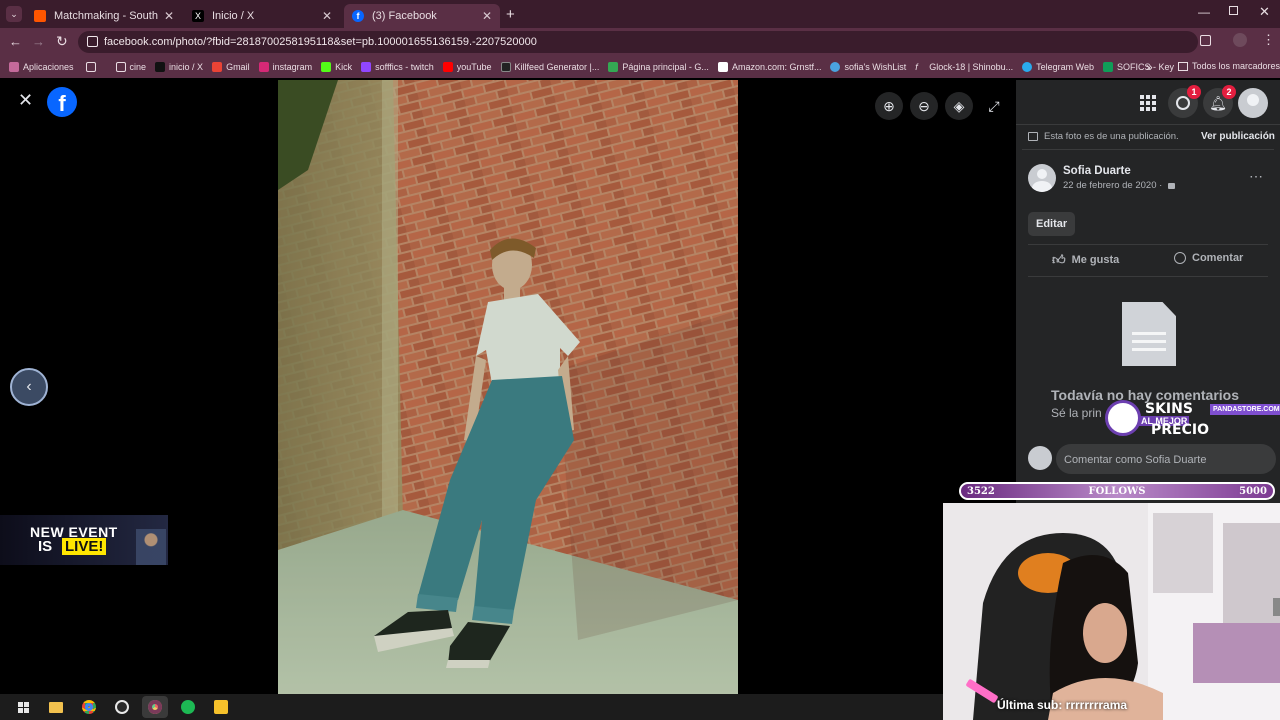  What do you see at coordinates (198, 16) in the screenshot?
I see `x-logo-icon: X` at bounding box center [198, 16].